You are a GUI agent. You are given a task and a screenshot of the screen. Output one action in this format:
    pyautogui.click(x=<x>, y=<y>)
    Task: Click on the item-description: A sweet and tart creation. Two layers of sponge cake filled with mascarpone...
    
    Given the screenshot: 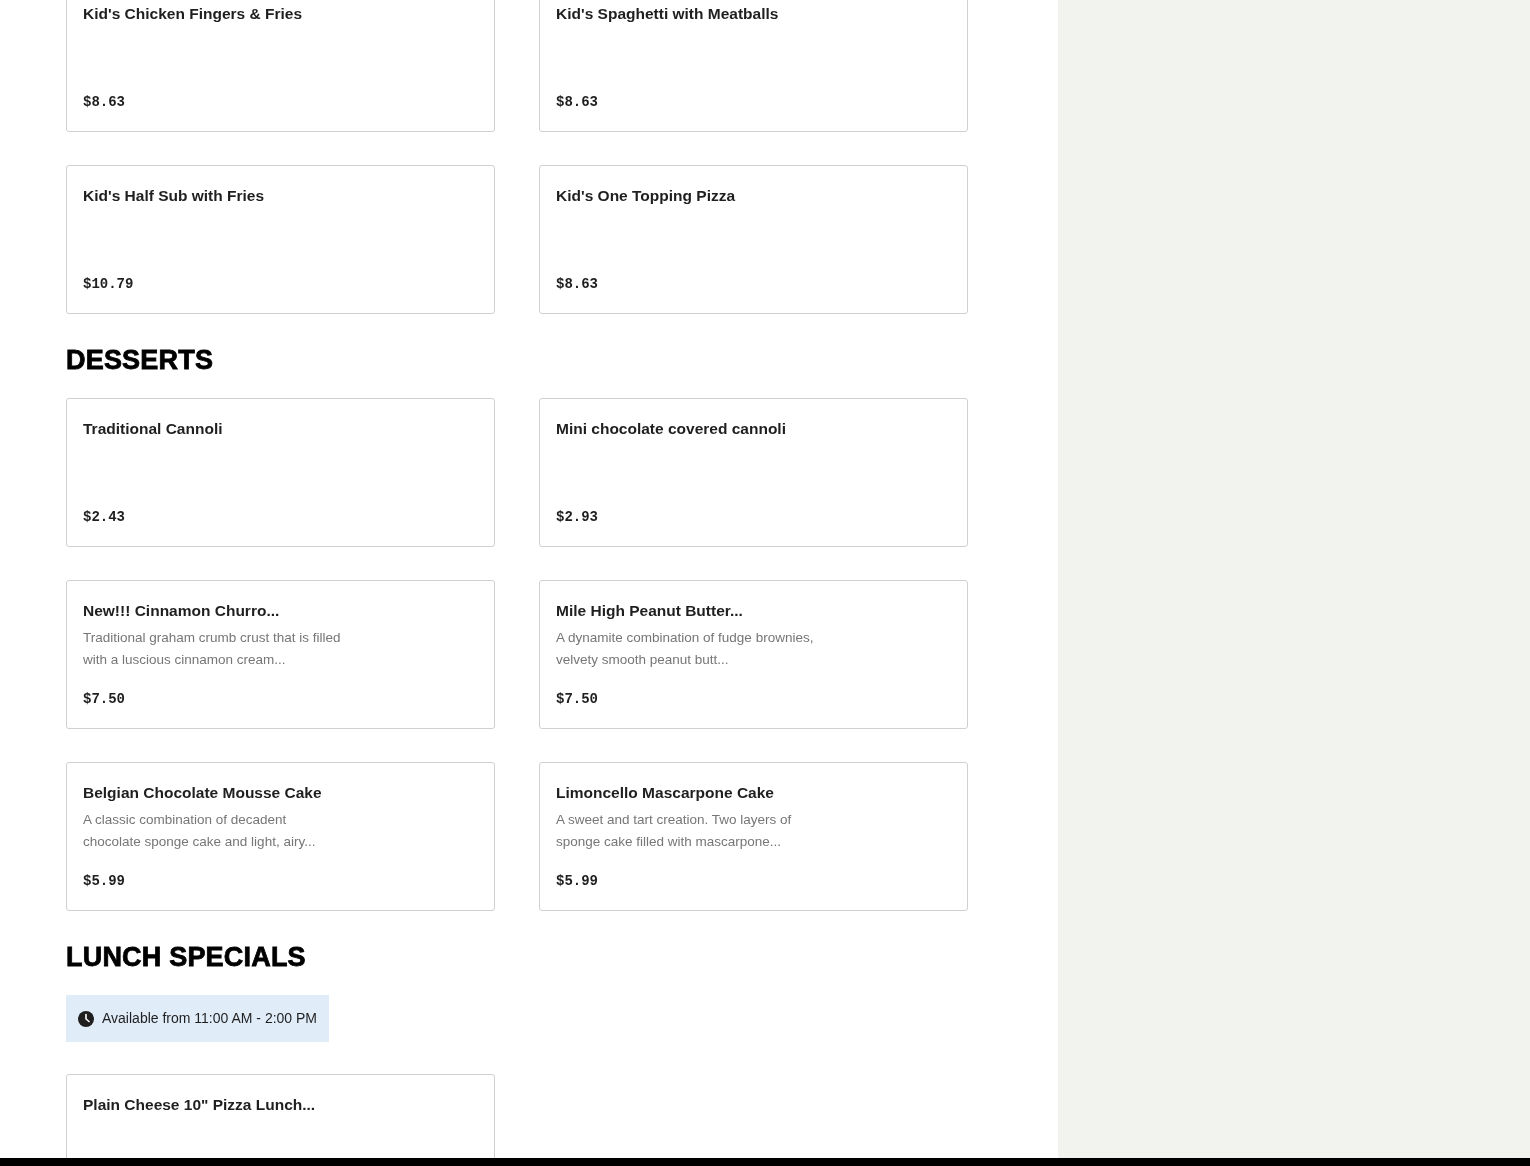 What is the action you would take?
    pyautogui.click(x=674, y=831)
    